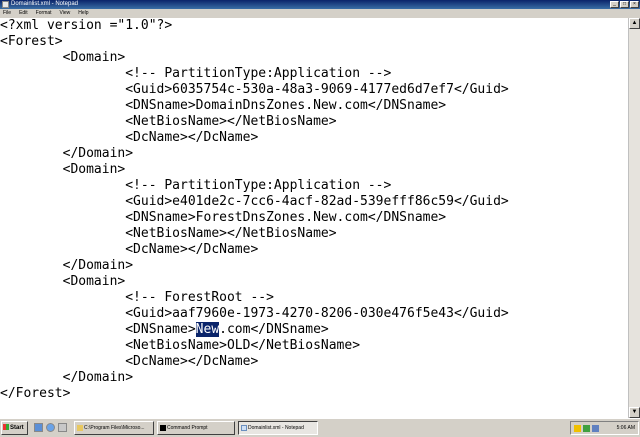  Describe the element at coordinates (163, 428) in the screenshot. I see `terminal-icon` at that location.